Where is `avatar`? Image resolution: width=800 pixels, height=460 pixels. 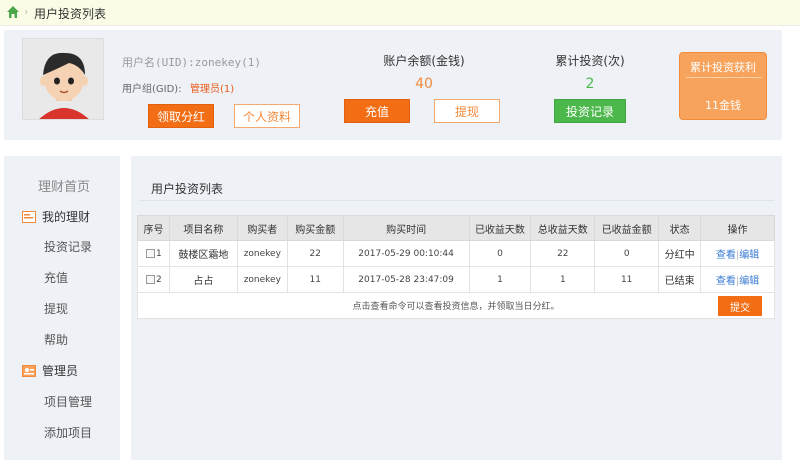 avatar is located at coordinates (63, 79).